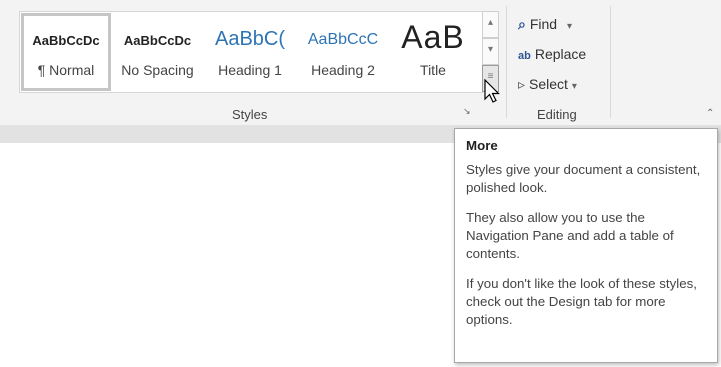 This screenshot has height=367, width=721. Describe the element at coordinates (157, 40) in the screenshot. I see `style-preview-no-spacing: AaBbCcDc` at that location.